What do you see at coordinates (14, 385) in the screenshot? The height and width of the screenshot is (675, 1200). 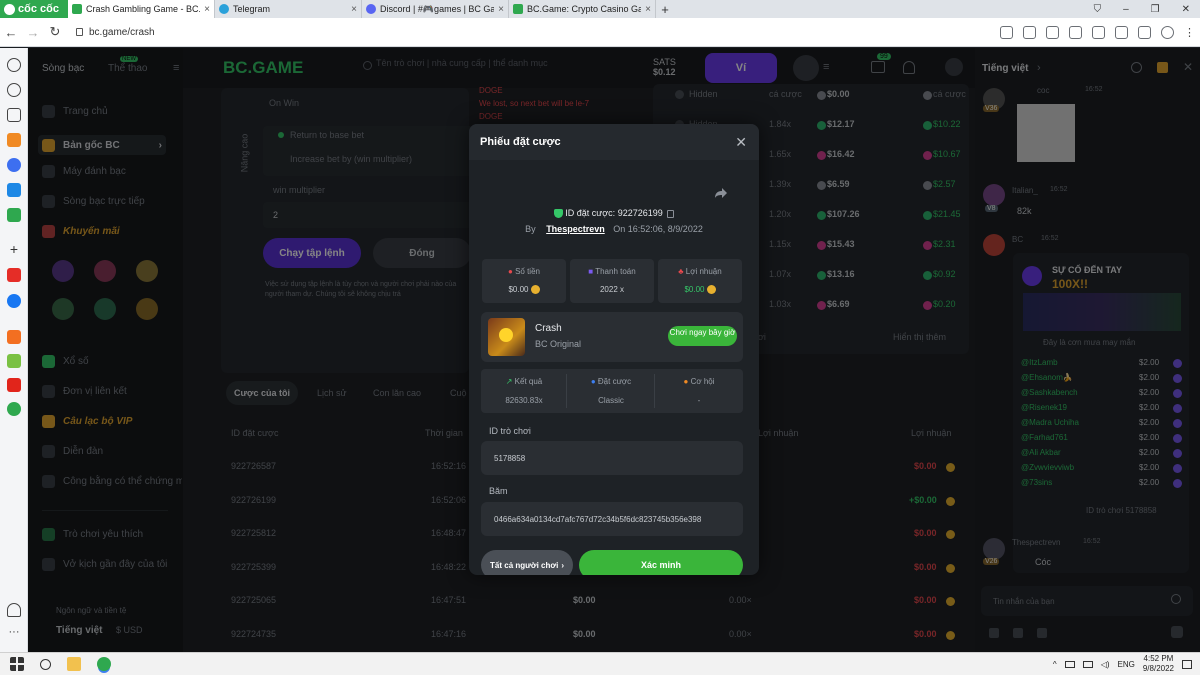 I see `lazada-icon` at bounding box center [14, 385].